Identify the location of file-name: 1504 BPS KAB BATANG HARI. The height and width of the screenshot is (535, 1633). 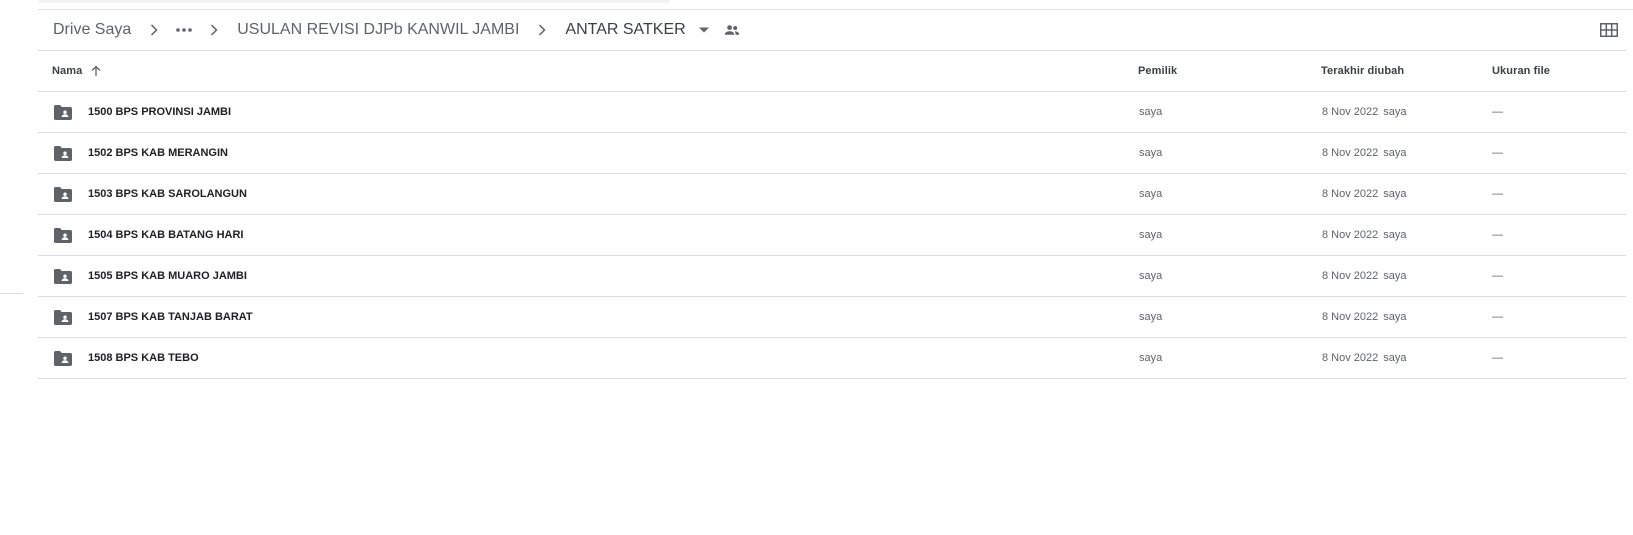
(166, 235).